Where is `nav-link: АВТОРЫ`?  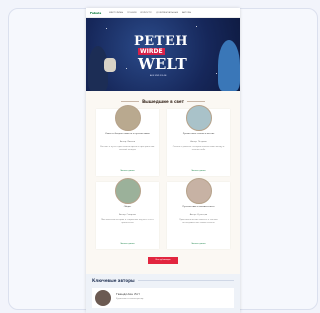 nav-link: АВТОРЫ is located at coordinates (186, 13).